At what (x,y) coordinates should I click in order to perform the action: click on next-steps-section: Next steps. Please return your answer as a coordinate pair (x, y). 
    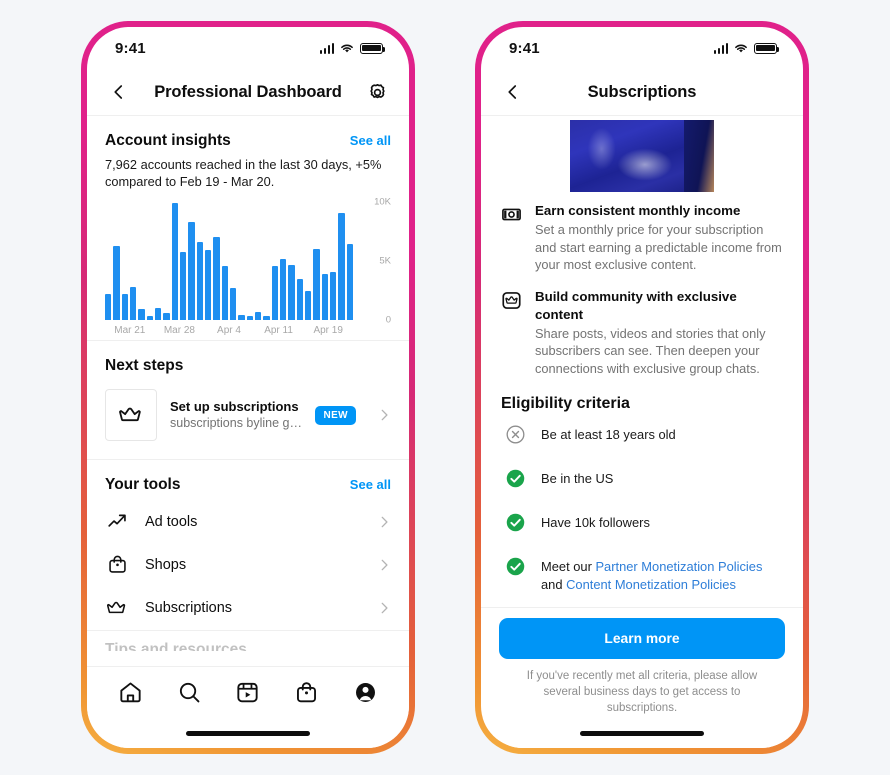
    Looking at the image, I should click on (248, 361).